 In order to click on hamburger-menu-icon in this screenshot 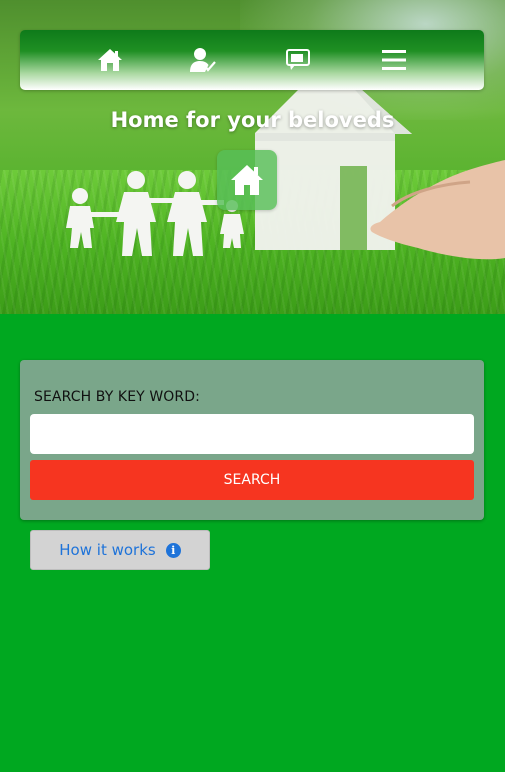, I will do `click(394, 60)`.